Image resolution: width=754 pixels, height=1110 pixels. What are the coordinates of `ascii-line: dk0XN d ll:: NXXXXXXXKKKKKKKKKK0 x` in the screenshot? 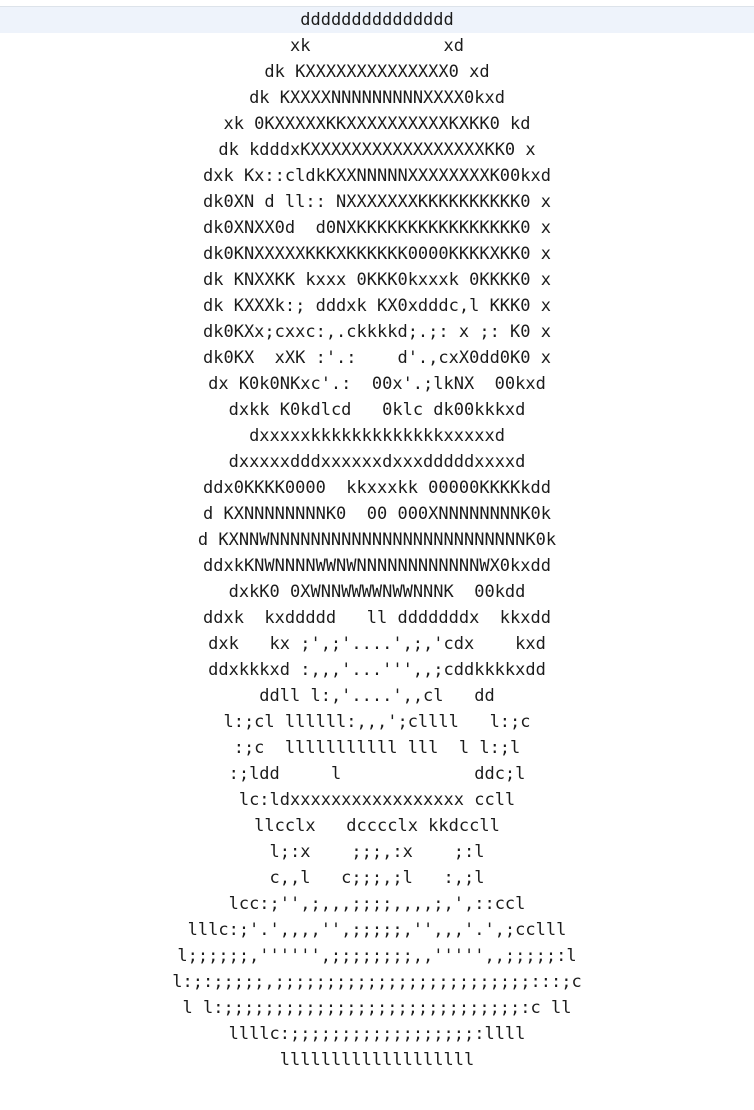 It's located at (377, 202).